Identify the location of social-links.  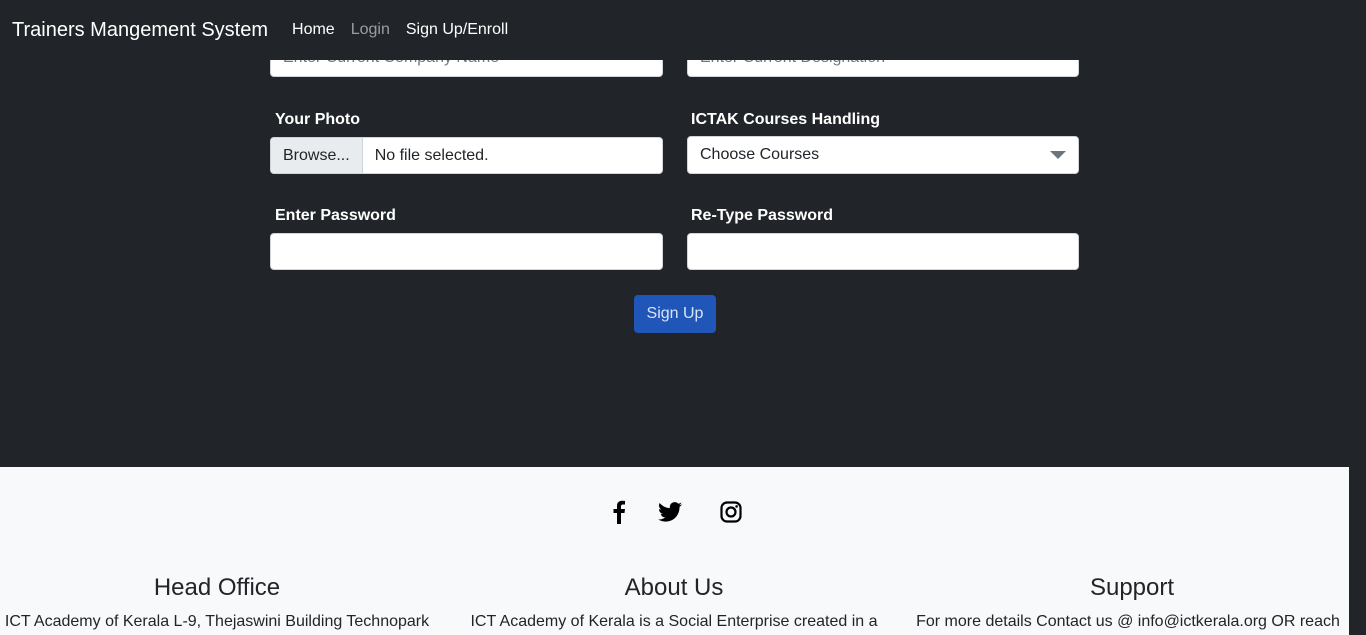
(674, 513).